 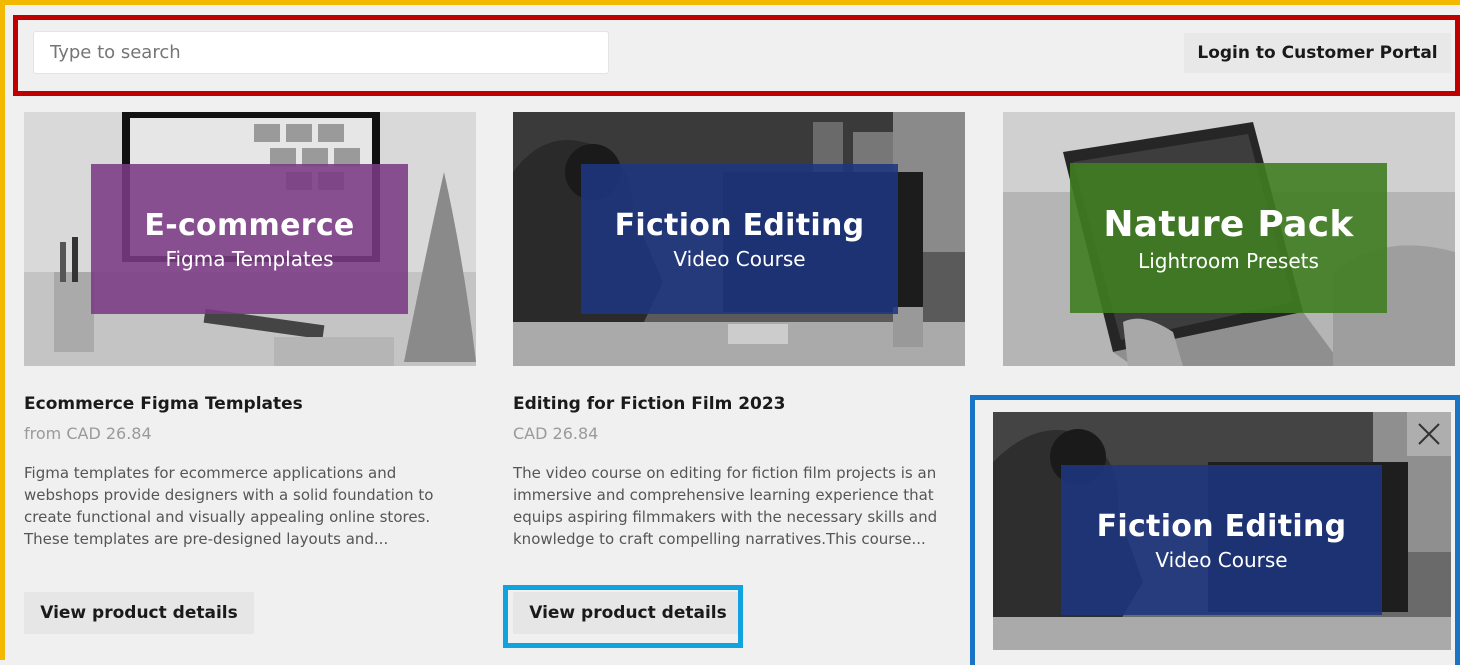 I want to click on preview-subtitle: Video Course, so click(x=1221, y=559).